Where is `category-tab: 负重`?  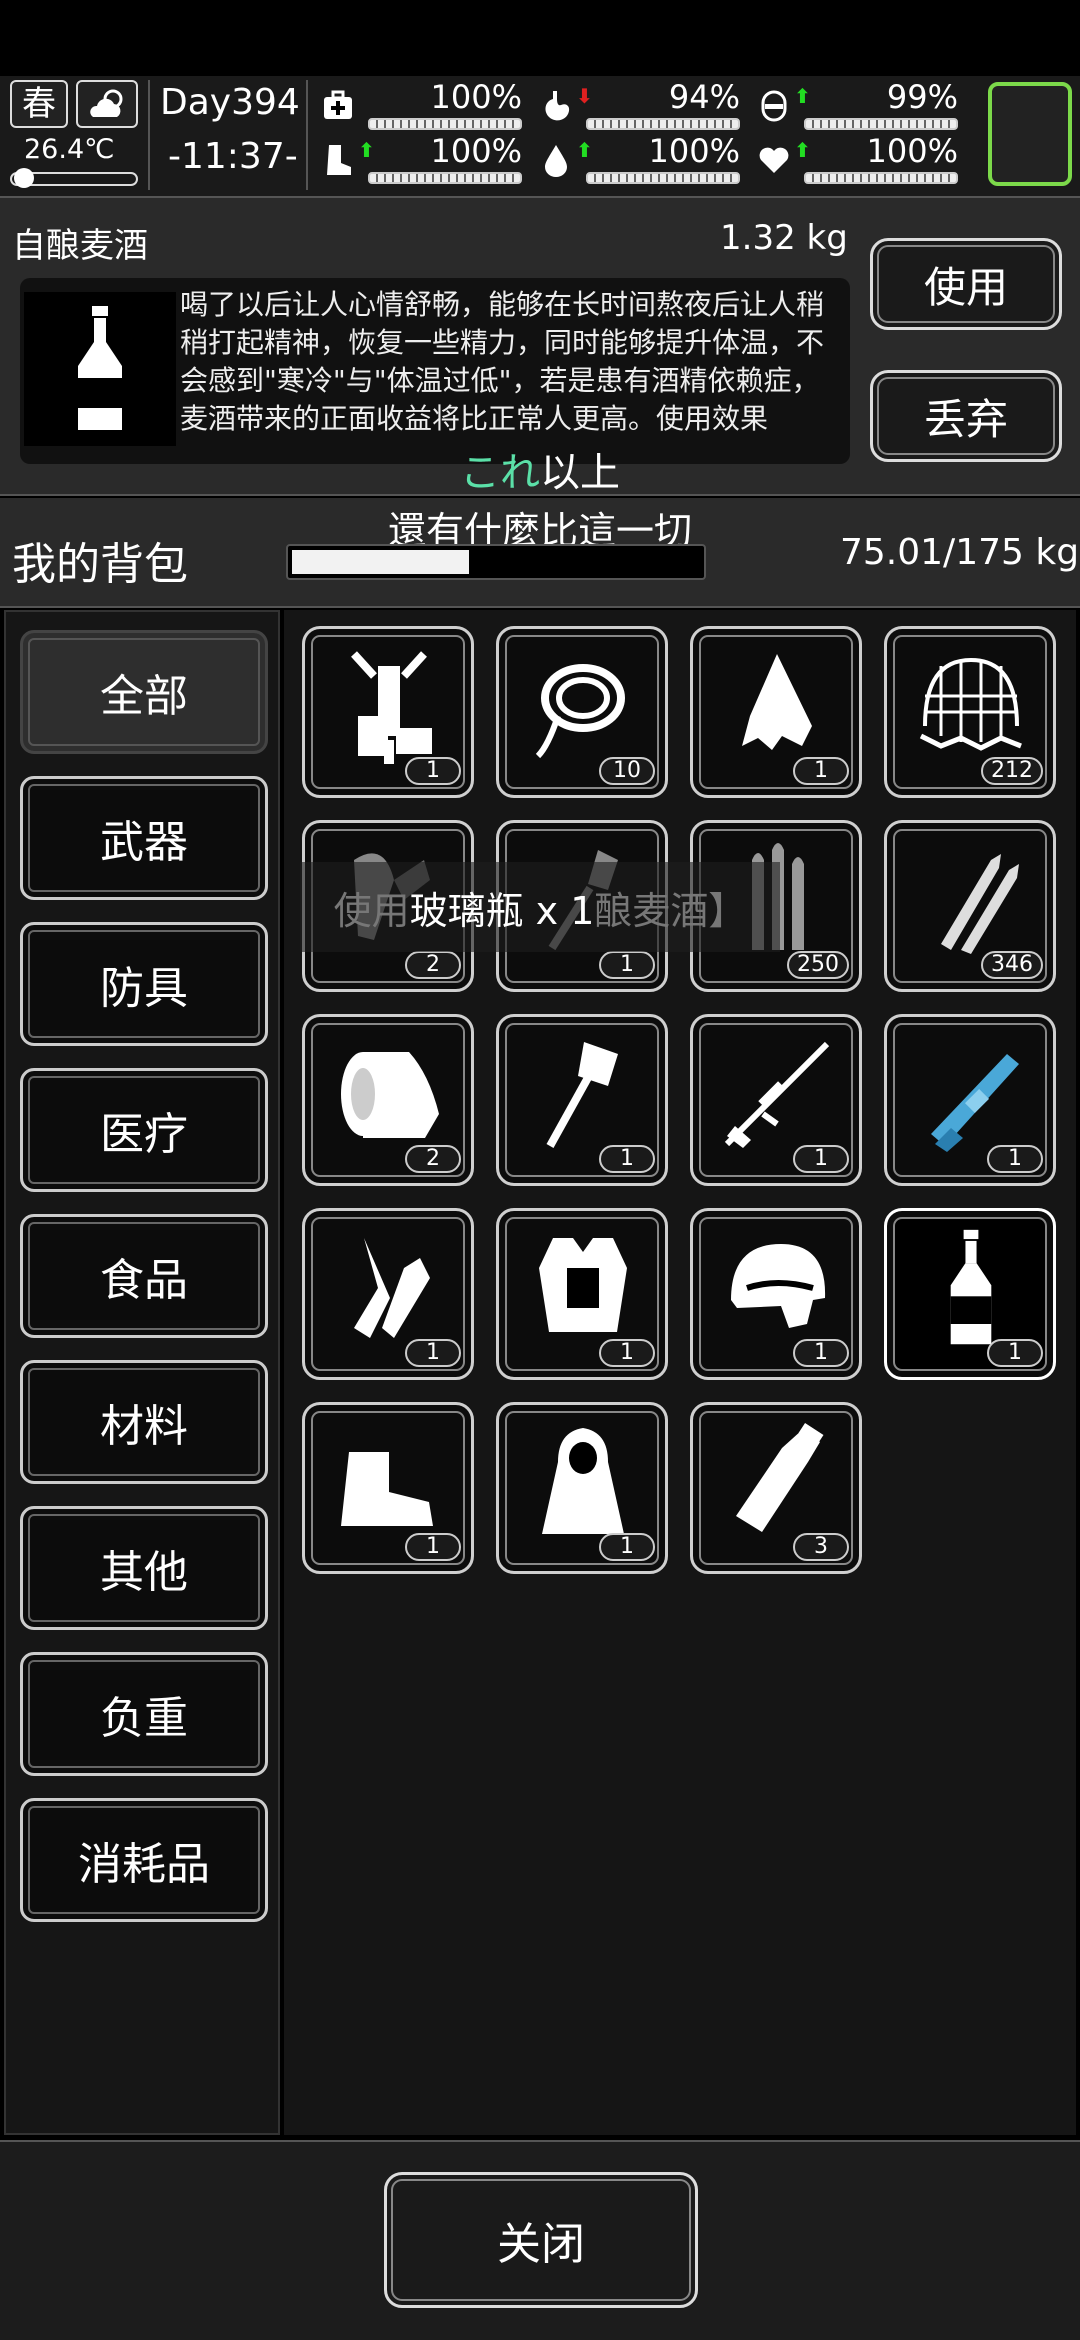
category-tab: 负重 is located at coordinates (144, 1714).